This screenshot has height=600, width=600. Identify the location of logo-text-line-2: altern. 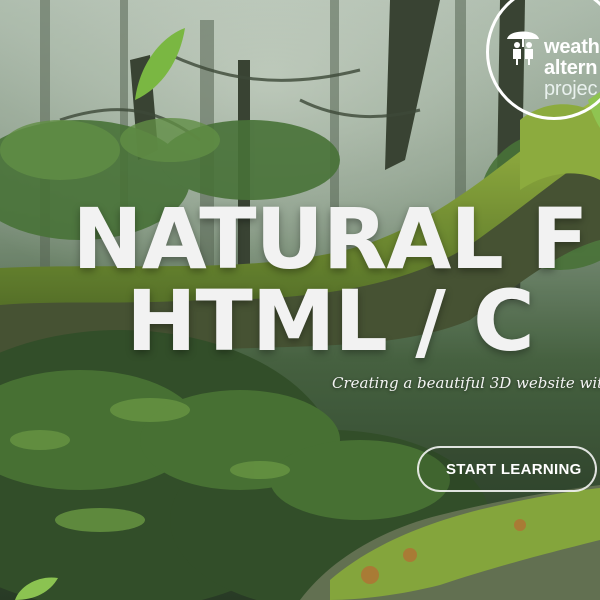
(571, 68).